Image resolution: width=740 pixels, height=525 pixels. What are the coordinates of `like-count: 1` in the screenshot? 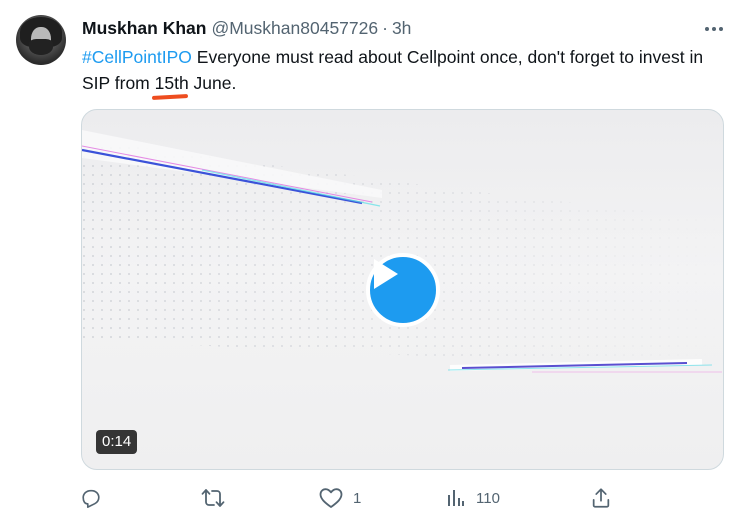 It's located at (357, 498).